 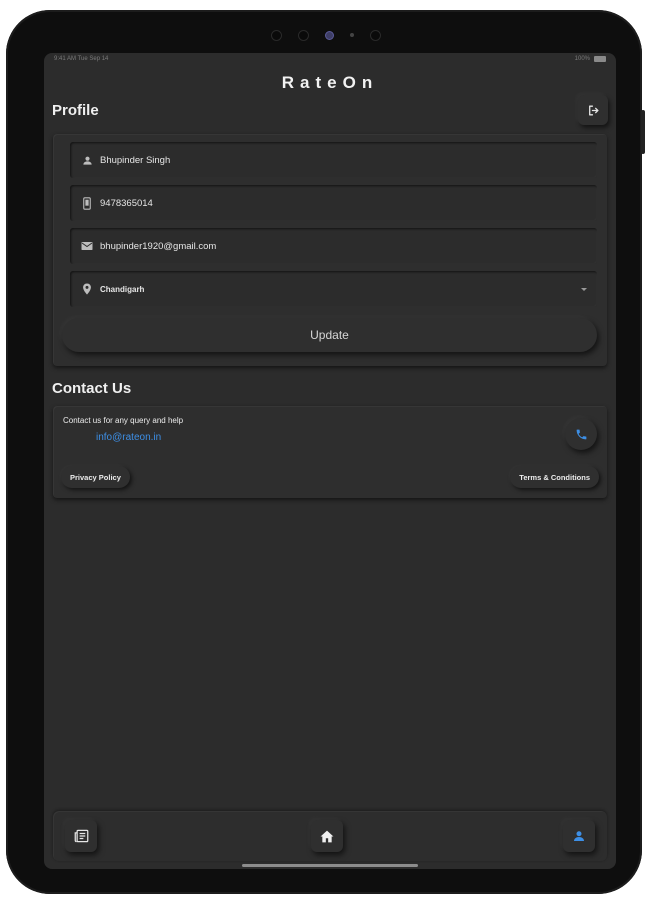 I want to click on camera-lens, so click(x=329, y=35).